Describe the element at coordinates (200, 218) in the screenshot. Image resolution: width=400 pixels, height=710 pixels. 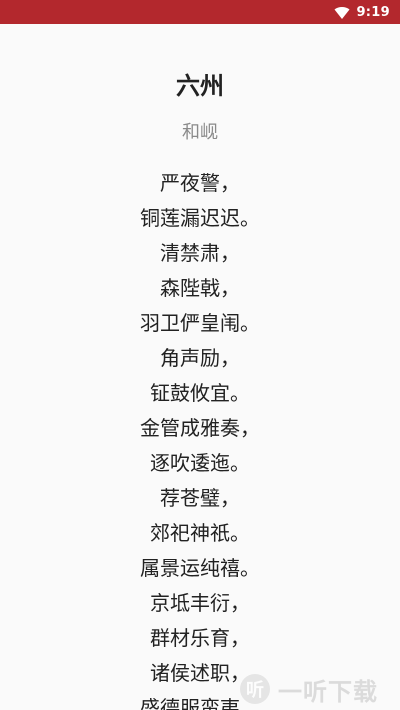
I see `poem-line: 铜莲漏迟迟。` at that location.